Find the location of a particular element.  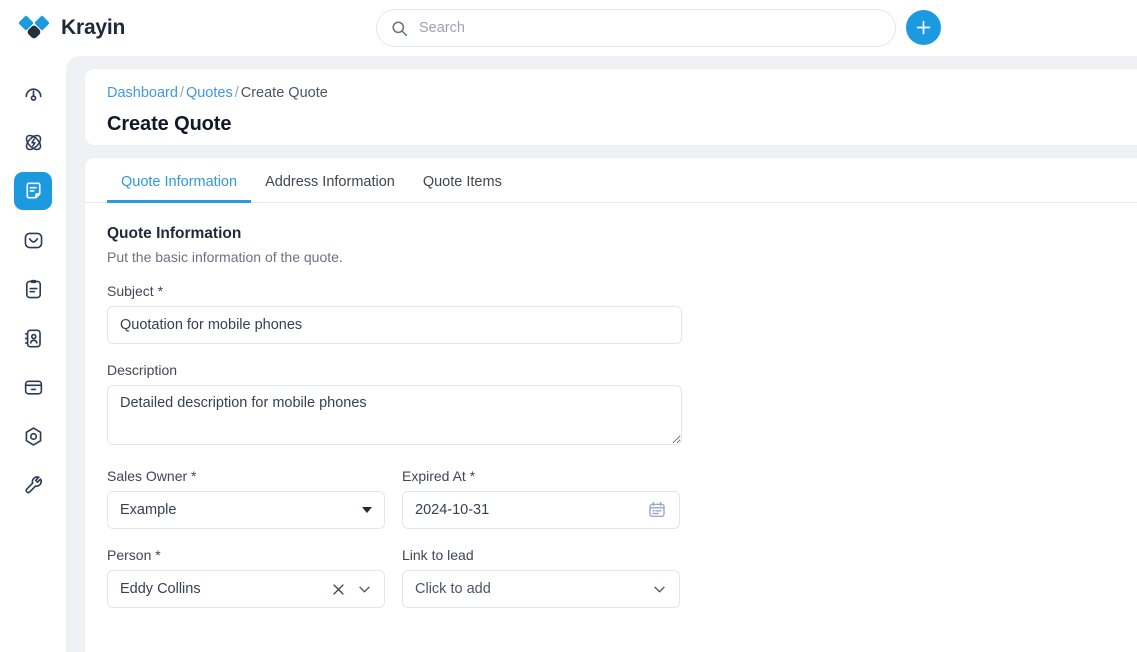

brand-name: Krayin is located at coordinates (93, 27).